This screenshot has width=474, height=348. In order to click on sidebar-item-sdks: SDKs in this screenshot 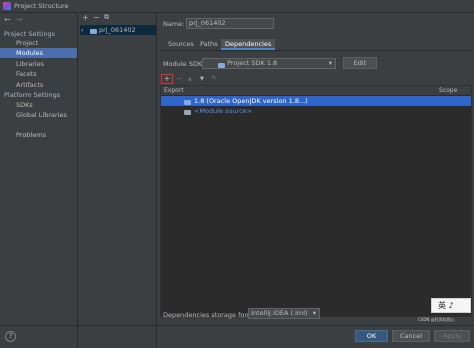, I will do `click(38, 105)`.